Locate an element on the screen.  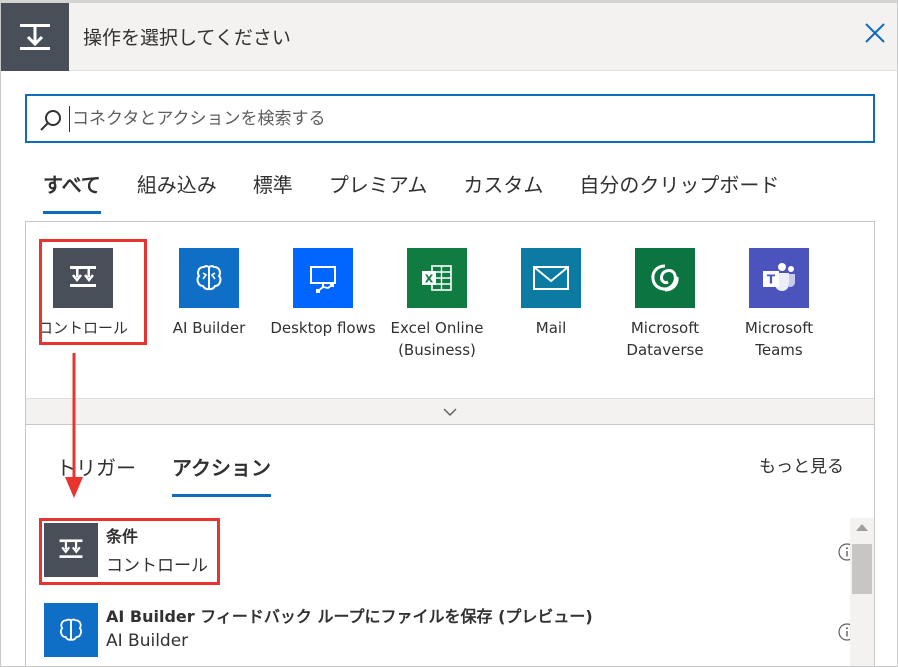
connector-dataverse: Microsoft Dataverse is located at coordinates (665, 304).